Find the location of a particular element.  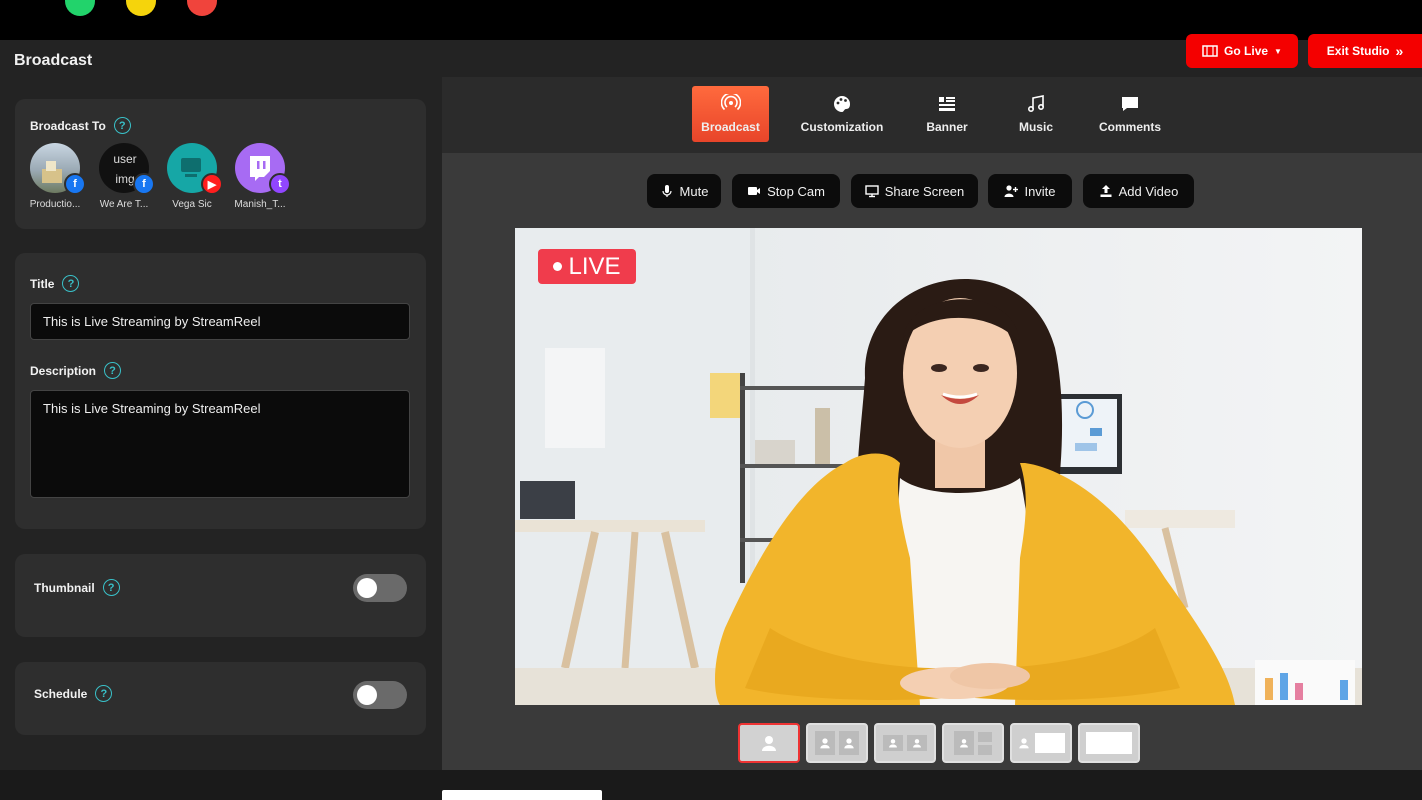

live-label: LIVE is located at coordinates (594, 266).